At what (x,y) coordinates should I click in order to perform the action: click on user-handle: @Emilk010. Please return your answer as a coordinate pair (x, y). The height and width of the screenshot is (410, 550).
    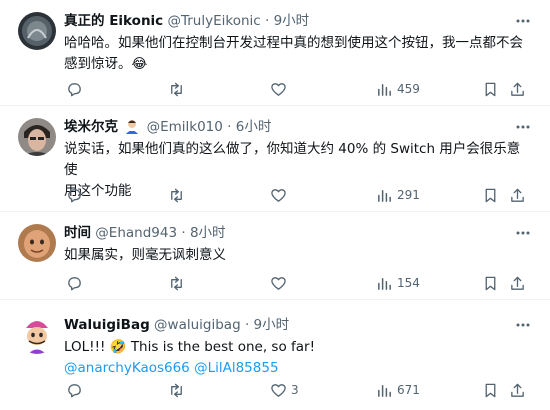
    Looking at the image, I should click on (185, 127).